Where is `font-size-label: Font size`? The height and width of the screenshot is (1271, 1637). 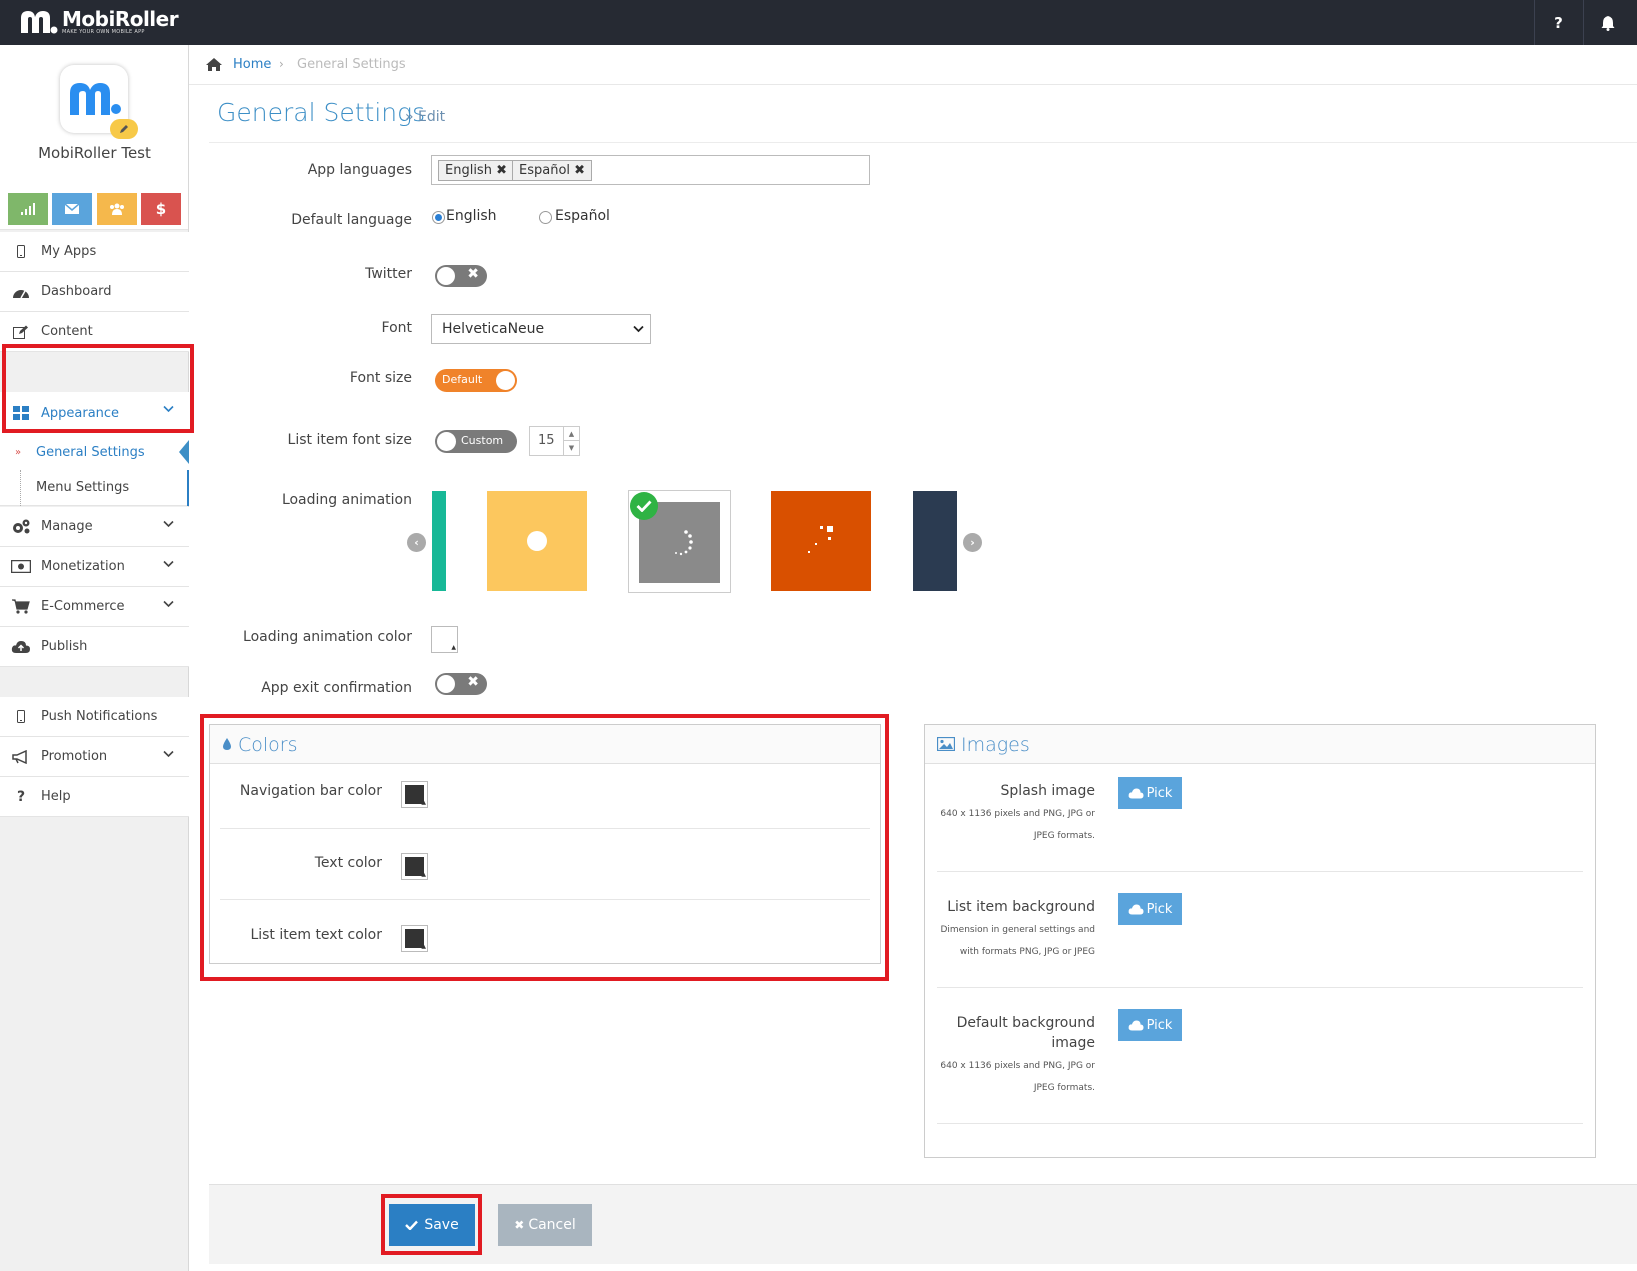
font-size-label: Font size is located at coordinates (380, 378).